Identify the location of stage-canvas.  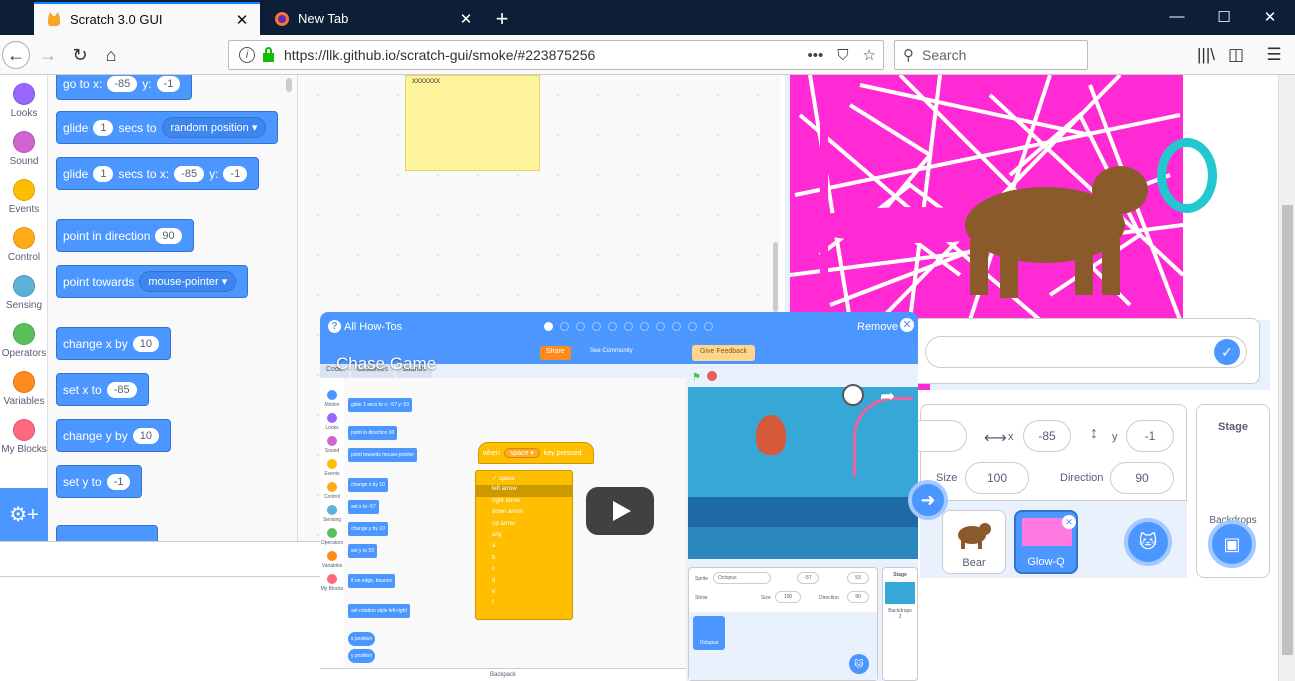
(986, 197).